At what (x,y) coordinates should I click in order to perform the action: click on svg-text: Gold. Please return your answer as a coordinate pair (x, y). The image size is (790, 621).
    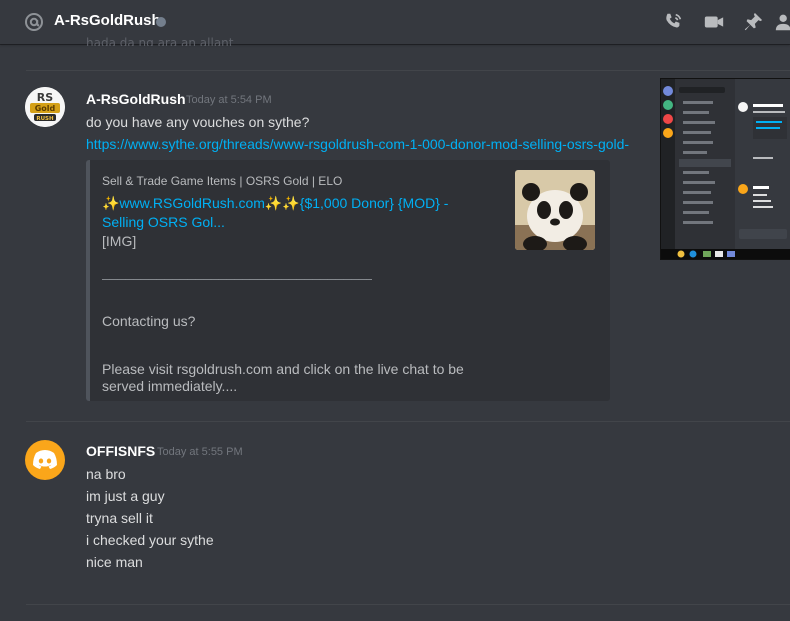
    Looking at the image, I should click on (45, 108).